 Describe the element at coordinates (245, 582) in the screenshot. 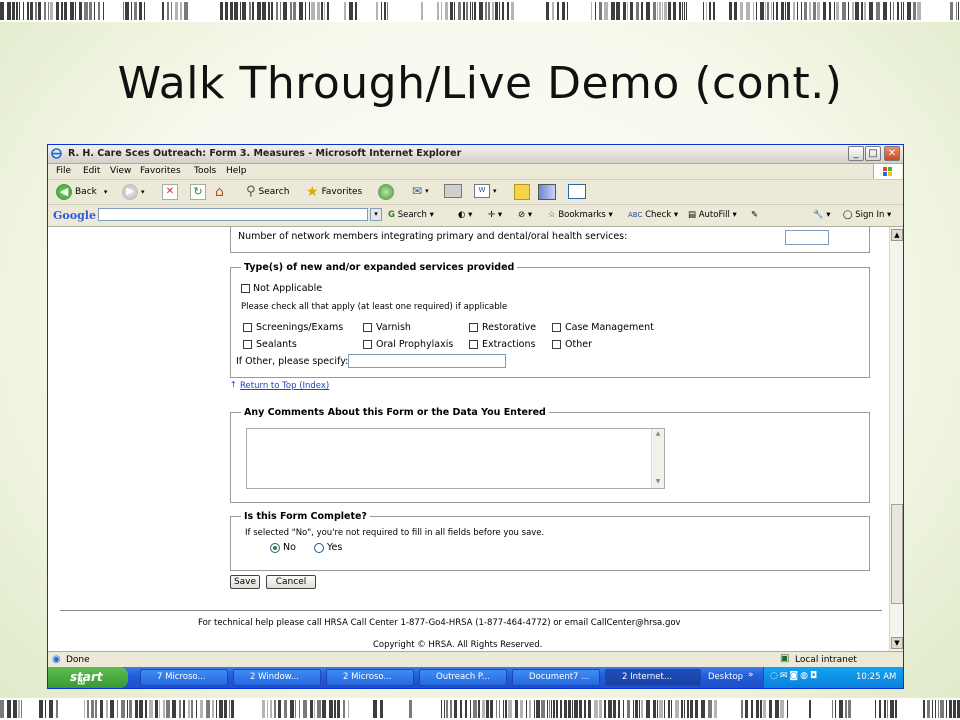

I see `save-button: Save` at that location.